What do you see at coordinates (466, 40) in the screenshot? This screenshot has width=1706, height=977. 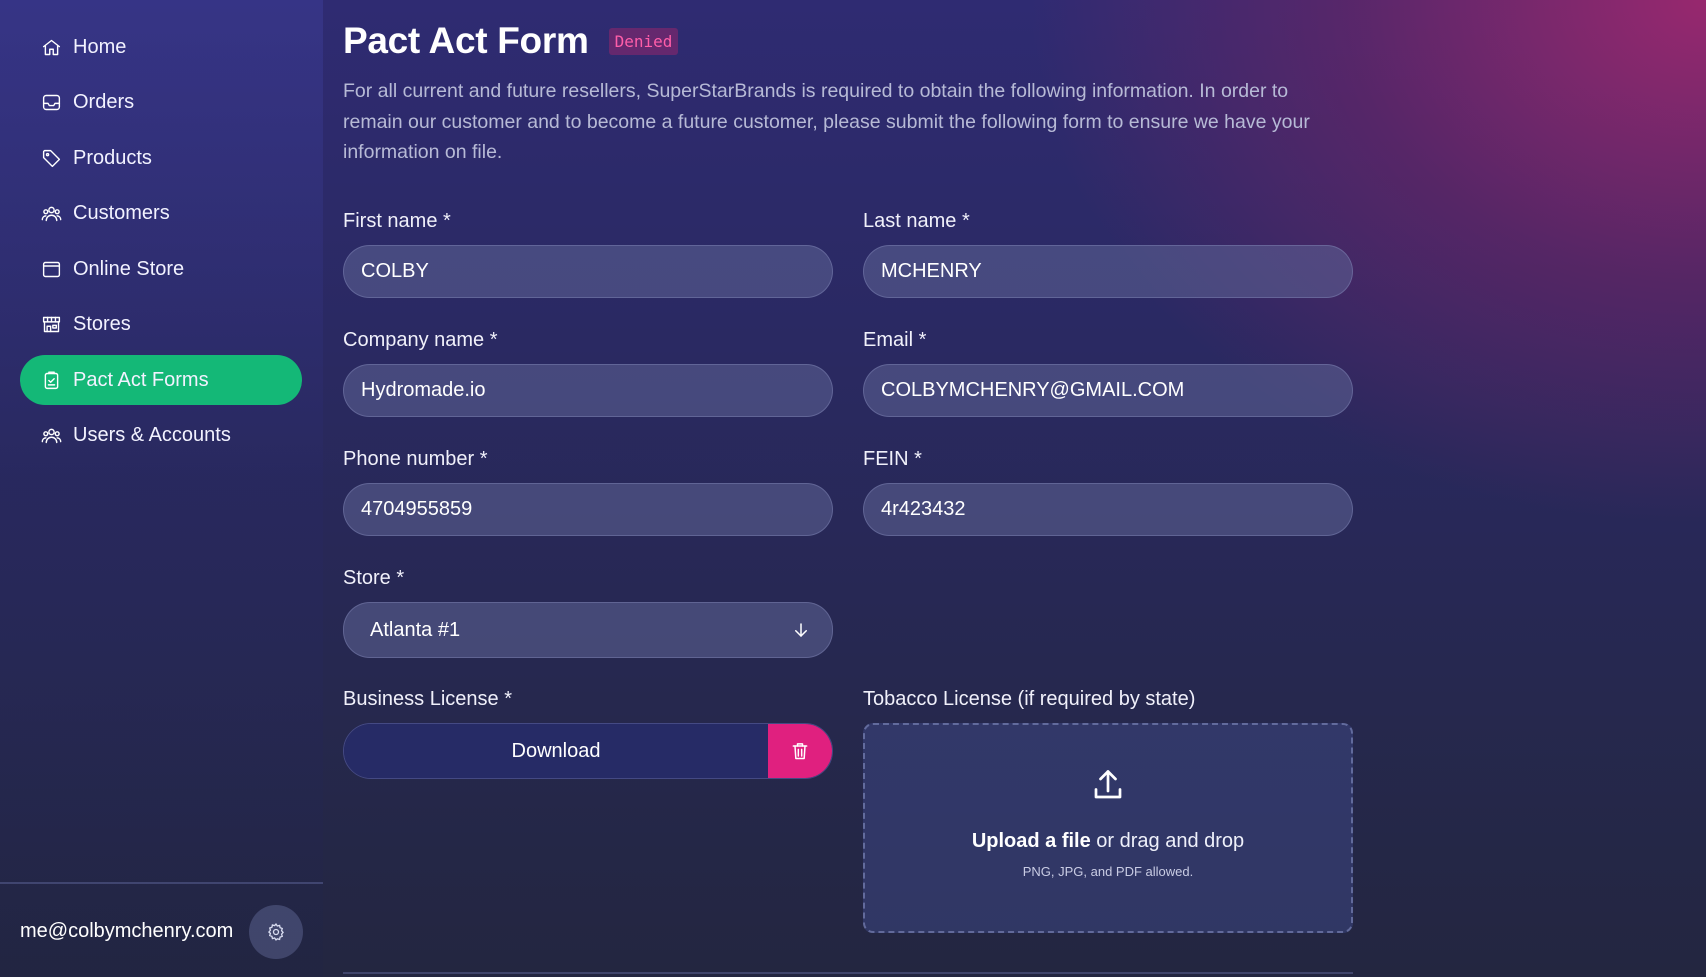 I see `page-title: Pact Act Form` at bounding box center [466, 40].